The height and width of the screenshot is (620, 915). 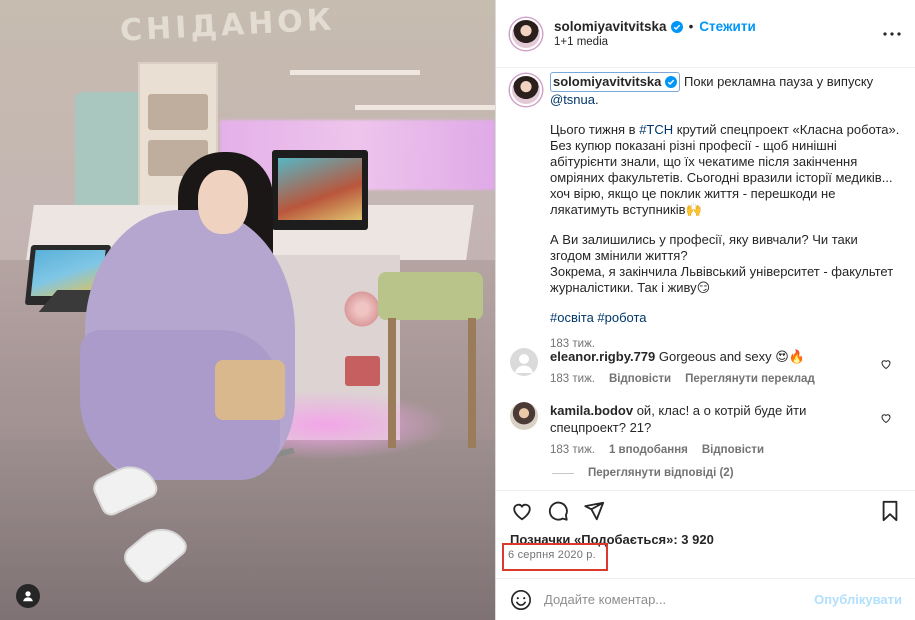 What do you see at coordinates (597, 99) in the screenshot?
I see `caption-punct: .` at bounding box center [597, 99].